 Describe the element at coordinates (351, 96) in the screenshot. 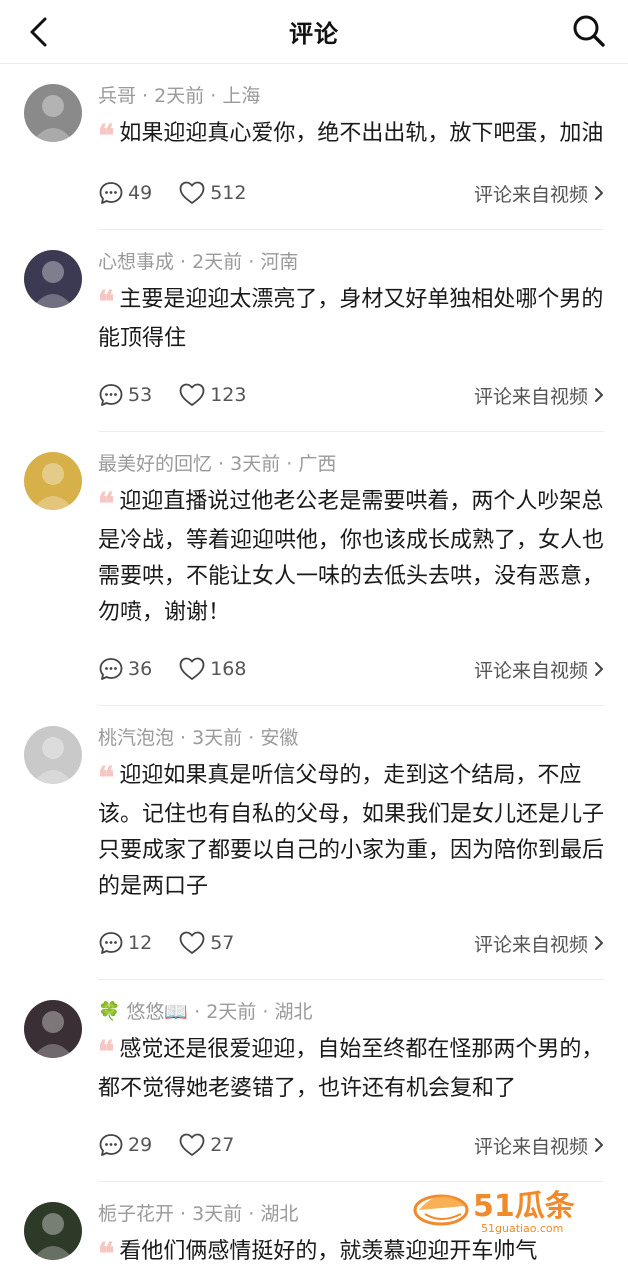

I see `comment-meta: 兵哥 · 2天前 · 上海` at that location.